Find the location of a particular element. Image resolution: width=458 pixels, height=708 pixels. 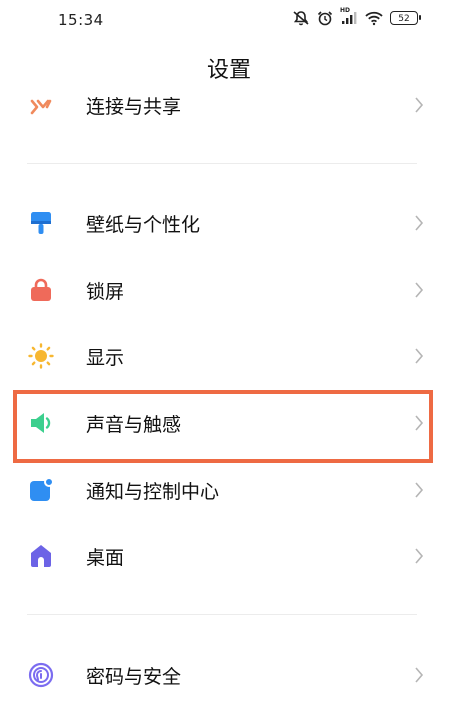

settings-item-home-screen: 桌面 is located at coordinates (229, 556).